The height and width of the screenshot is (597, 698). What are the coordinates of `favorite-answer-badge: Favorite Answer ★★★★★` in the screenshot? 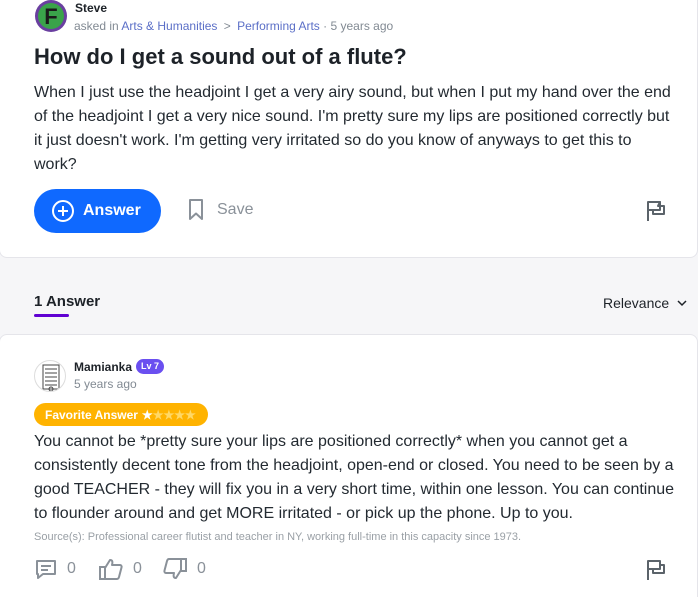 It's located at (121, 414).